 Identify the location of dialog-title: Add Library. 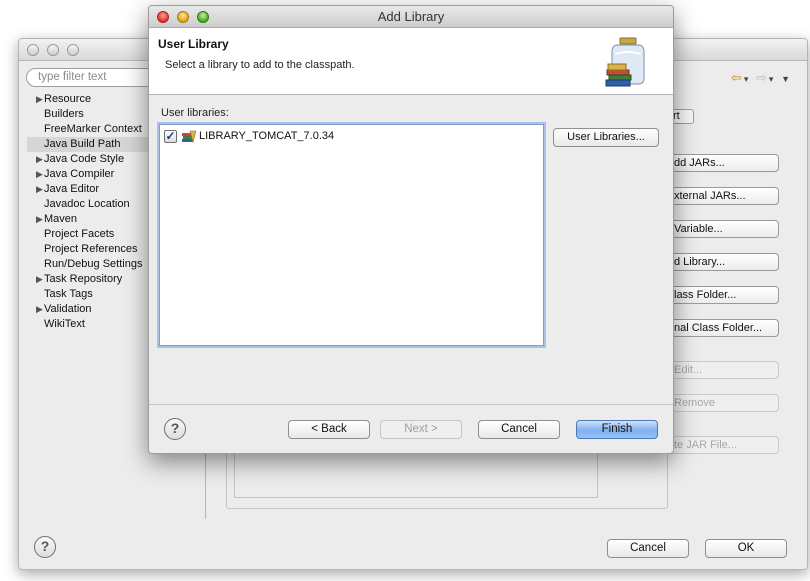
(411, 16).